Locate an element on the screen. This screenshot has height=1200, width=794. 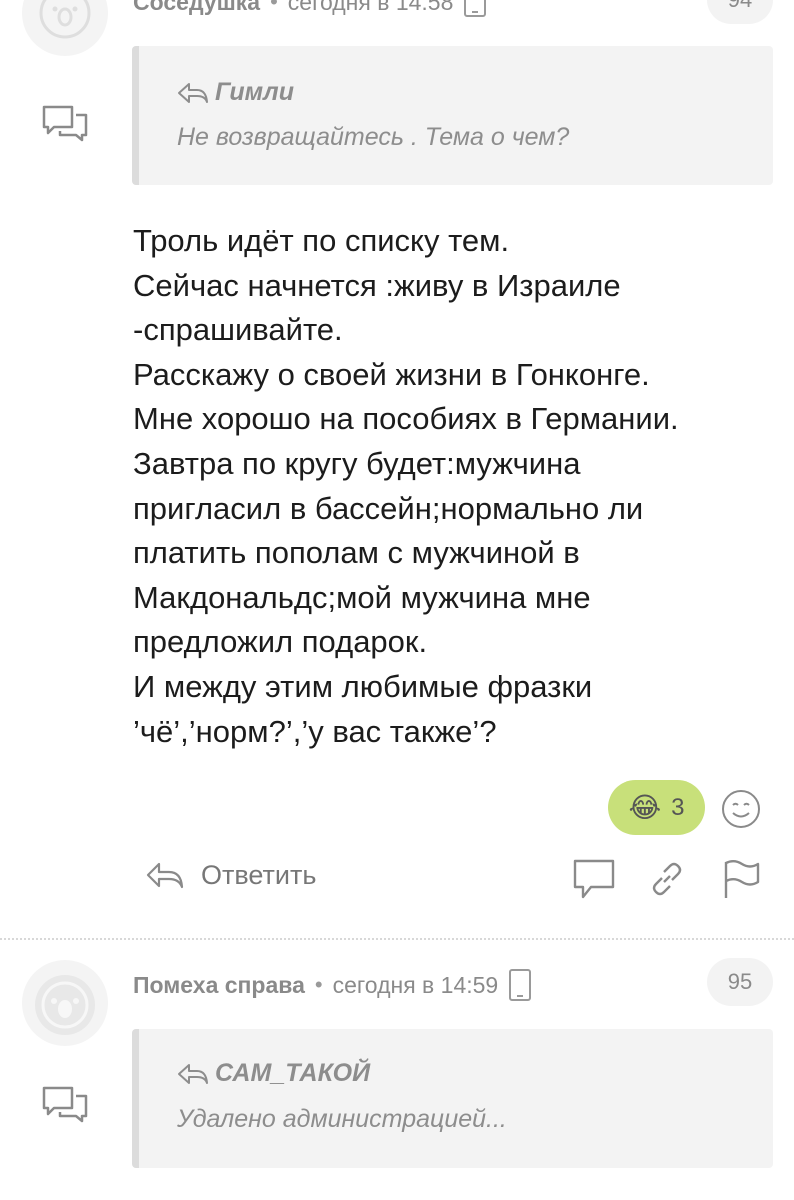
reply-label: Ответить is located at coordinates (259, 875).